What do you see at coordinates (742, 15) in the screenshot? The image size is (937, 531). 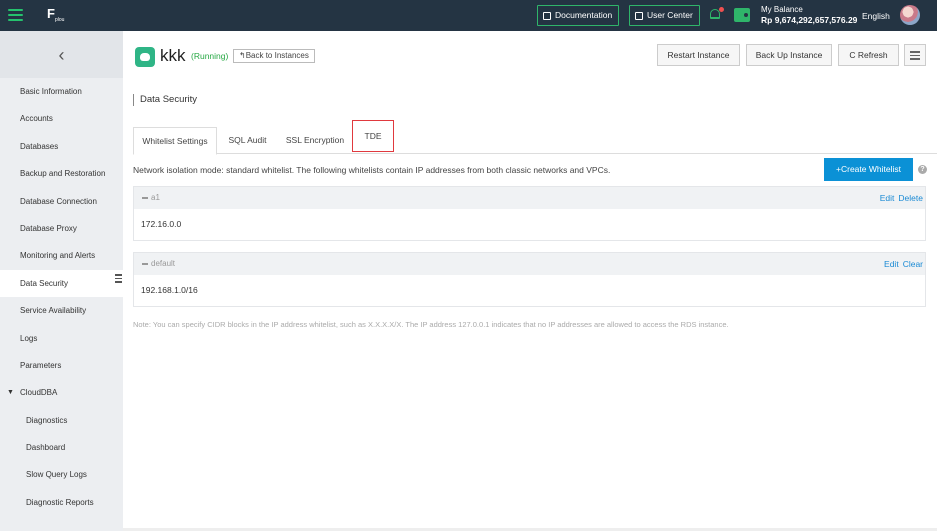 I see `wallet-icon` at bounding box center [742, 15].